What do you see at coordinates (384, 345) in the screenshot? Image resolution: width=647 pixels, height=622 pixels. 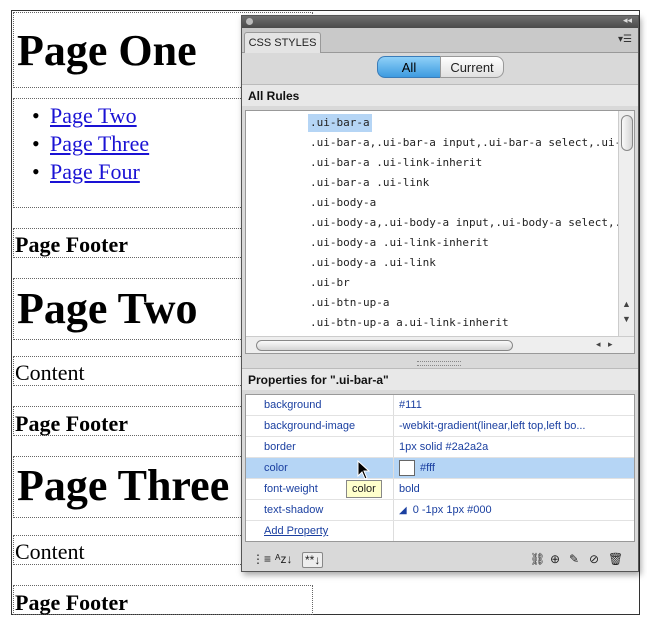 I see `horizontal-scroll-thumb` at bounding box center [384, 345].